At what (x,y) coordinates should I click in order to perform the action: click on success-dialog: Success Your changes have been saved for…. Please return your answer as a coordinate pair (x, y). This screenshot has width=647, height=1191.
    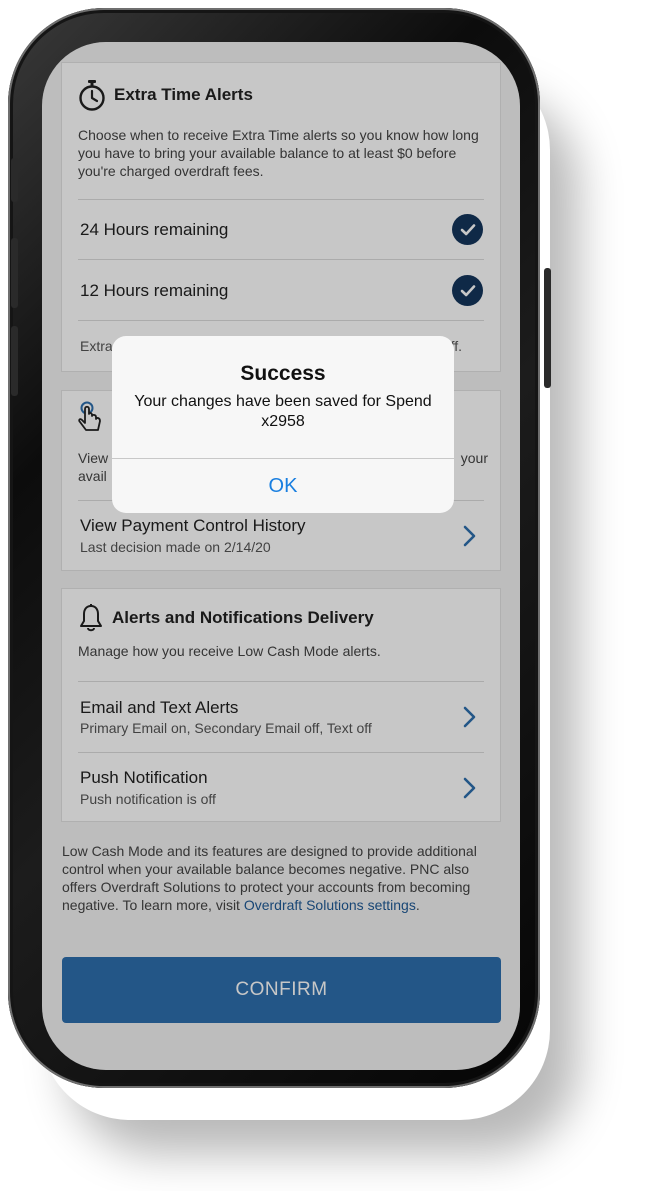
    Looking at the image, I should click on (283, 424).